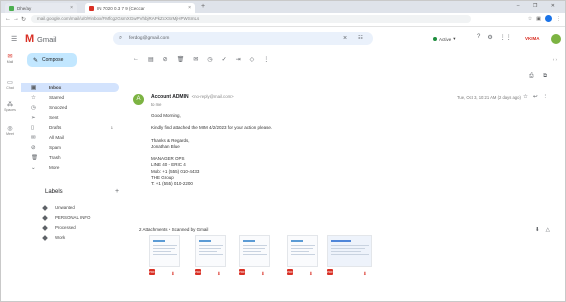 Image resolution: width=566 pixels, height=302 pixels. Describe the element at coordinates (224, 59) in the screenshot. I see `add-task-icon: ✓` at that location.